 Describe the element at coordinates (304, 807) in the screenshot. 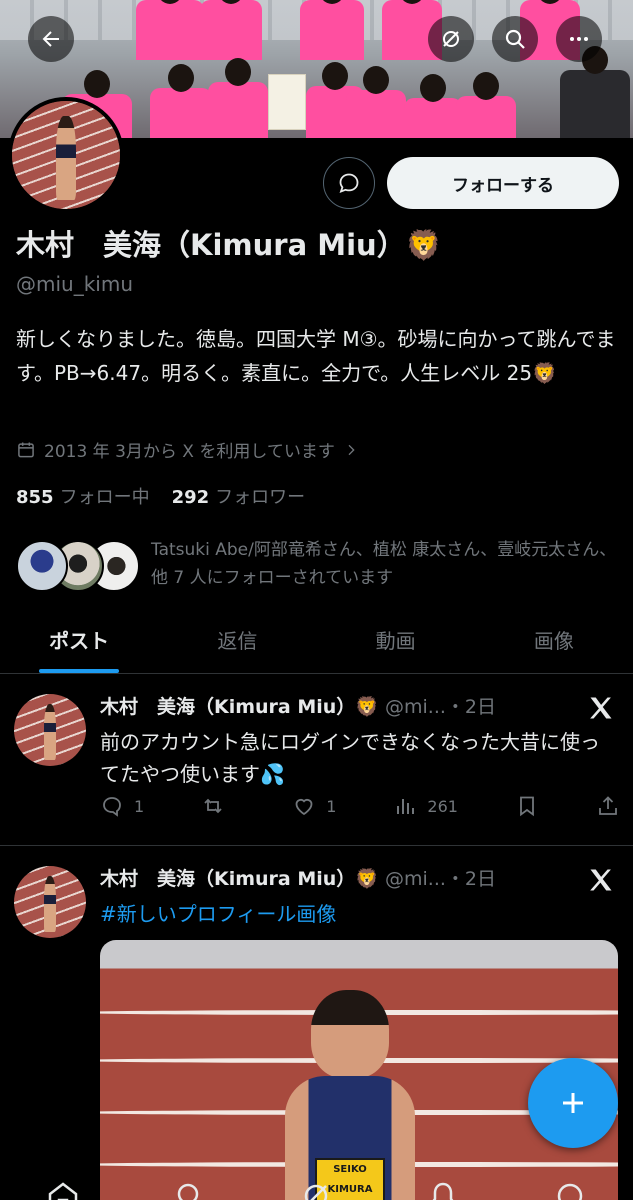

I see `heart-icon` at that location.